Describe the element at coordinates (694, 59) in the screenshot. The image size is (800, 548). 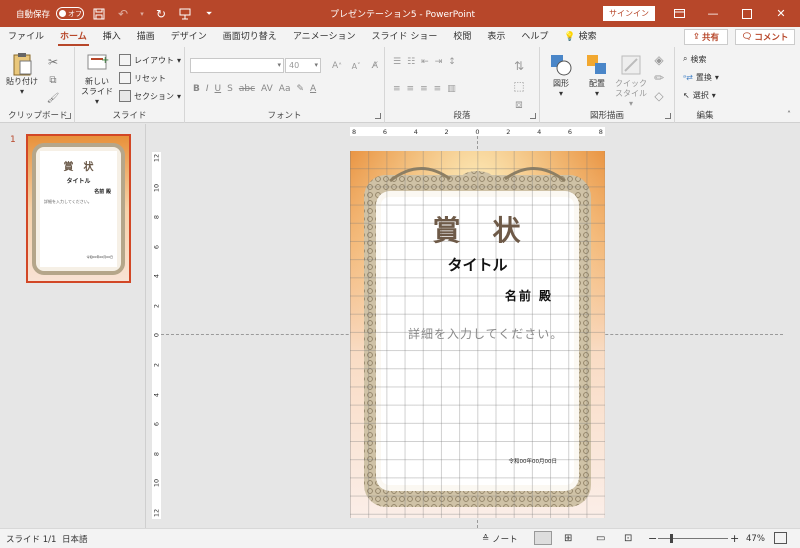
I see `find-button: ⌕ 検索` at that location.